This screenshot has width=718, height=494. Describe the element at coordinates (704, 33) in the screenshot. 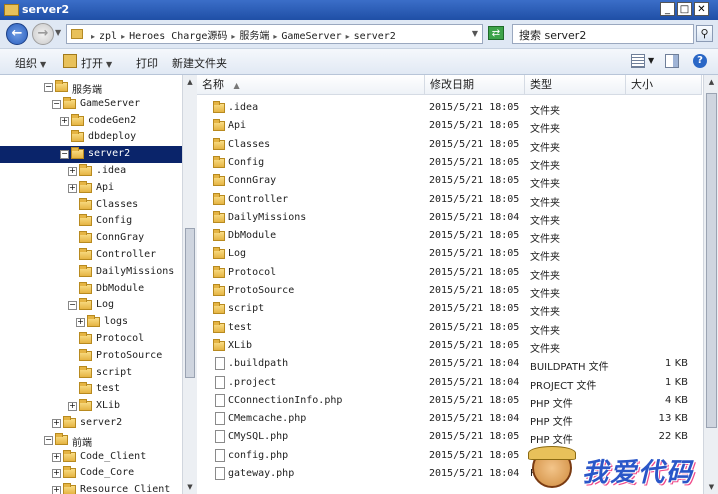

I see `search-icon: ⚲` at that location.